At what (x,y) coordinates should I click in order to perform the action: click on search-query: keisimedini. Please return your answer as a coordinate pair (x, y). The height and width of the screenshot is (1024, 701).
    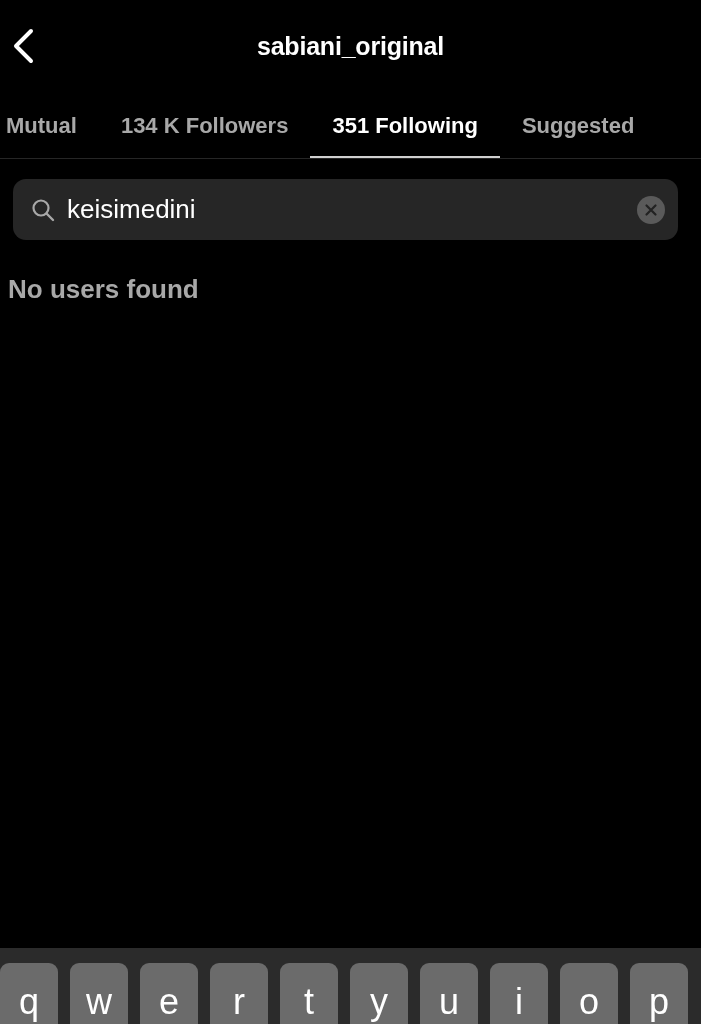
    Looking at the image, I should click on (132, 209).